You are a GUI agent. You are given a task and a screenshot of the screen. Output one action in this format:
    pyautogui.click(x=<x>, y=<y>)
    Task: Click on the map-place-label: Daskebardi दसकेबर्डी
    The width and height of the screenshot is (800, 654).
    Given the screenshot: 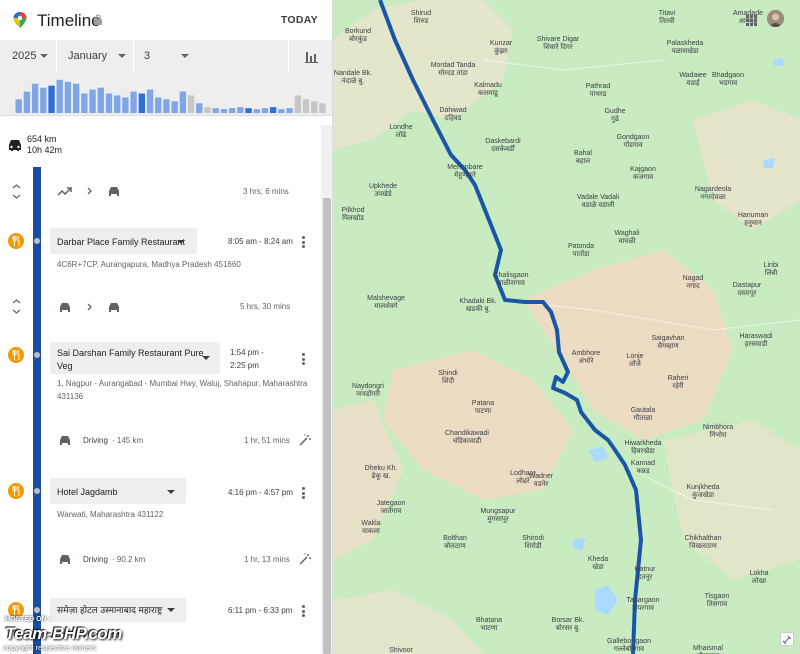 What is the action you would take?
    pyautogui.click(x=502, y=146)
    